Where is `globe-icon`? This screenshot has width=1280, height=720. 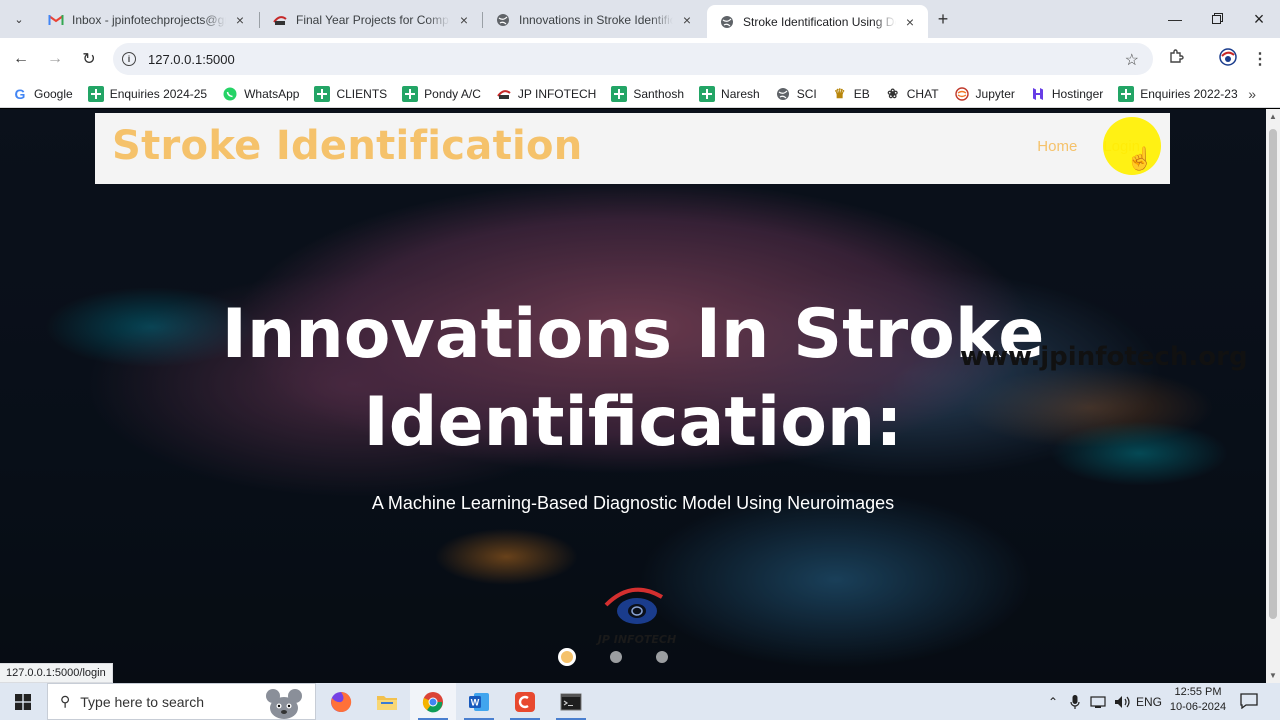 globe-icon is located at coordinates (783, 94).